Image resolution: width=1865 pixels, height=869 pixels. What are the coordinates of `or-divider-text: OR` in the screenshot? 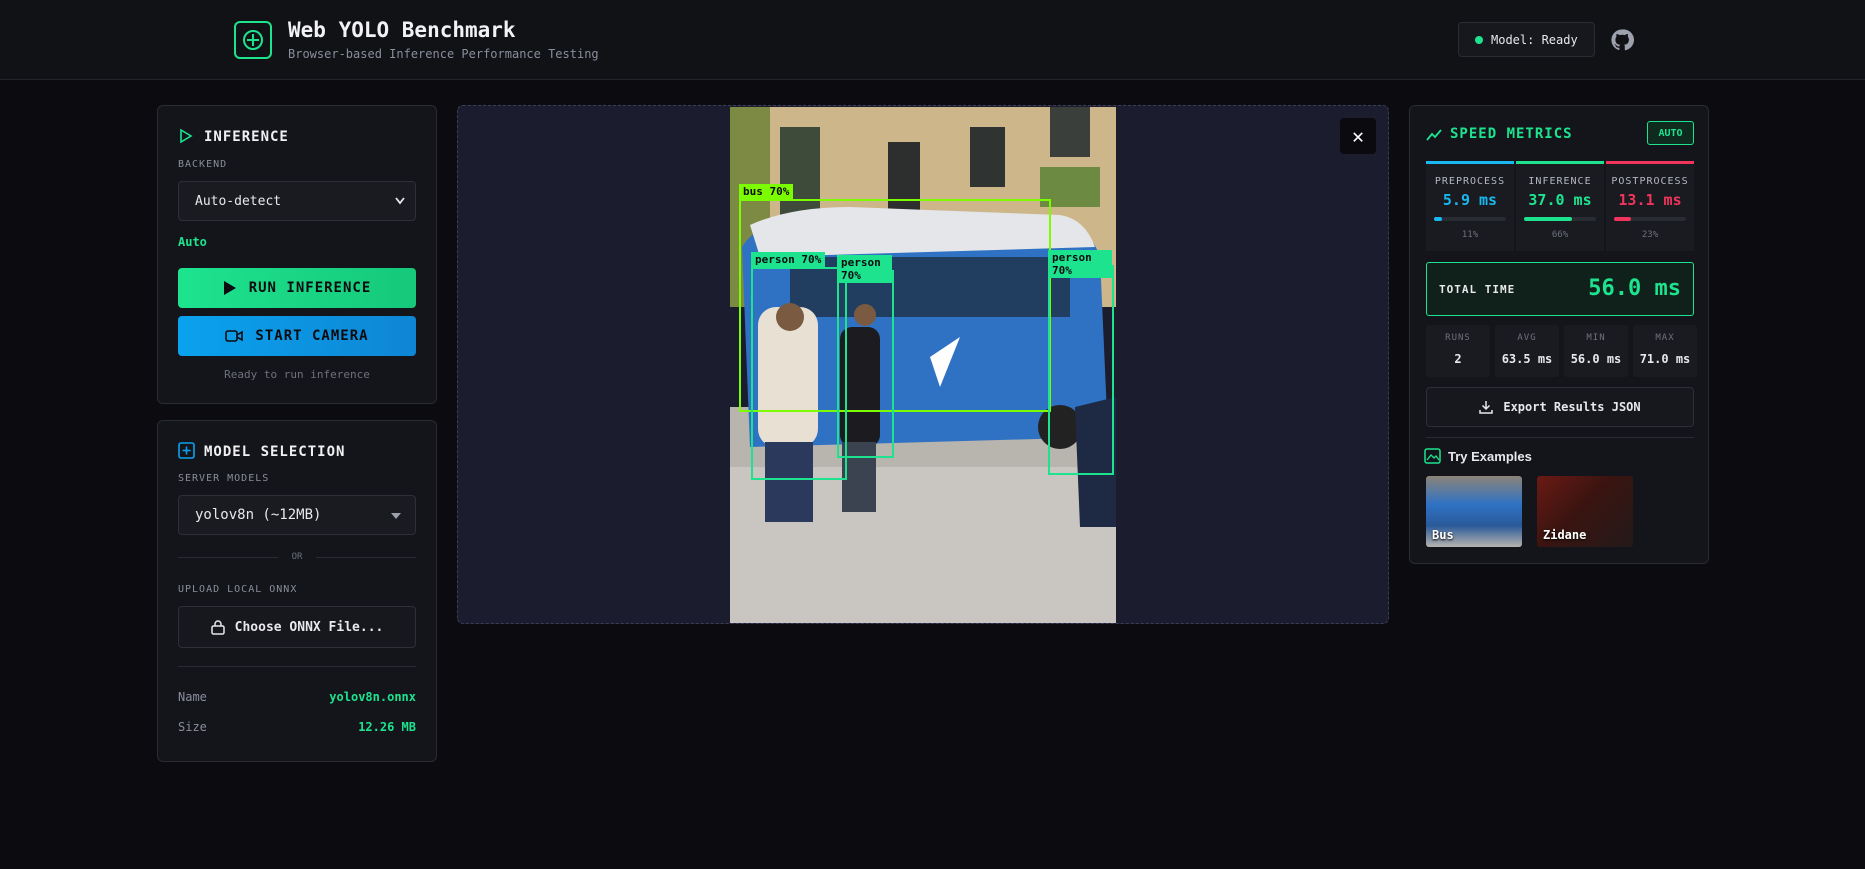 It's located at (297, 557).